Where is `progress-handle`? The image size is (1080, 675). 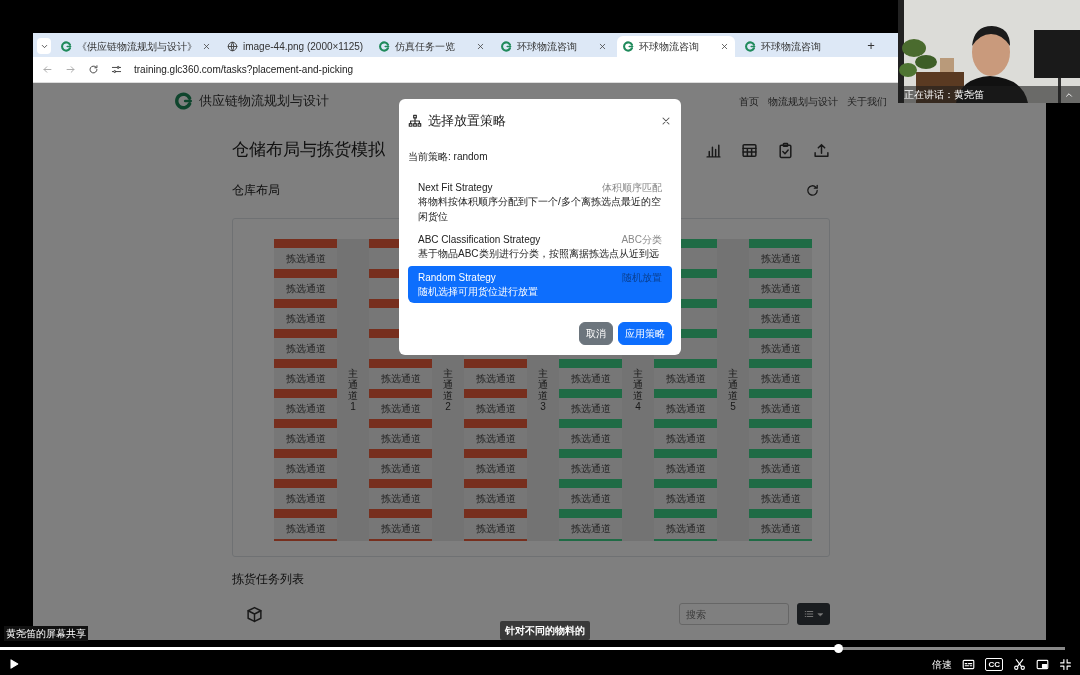
progress-handle is located at coordinates (839, 648).